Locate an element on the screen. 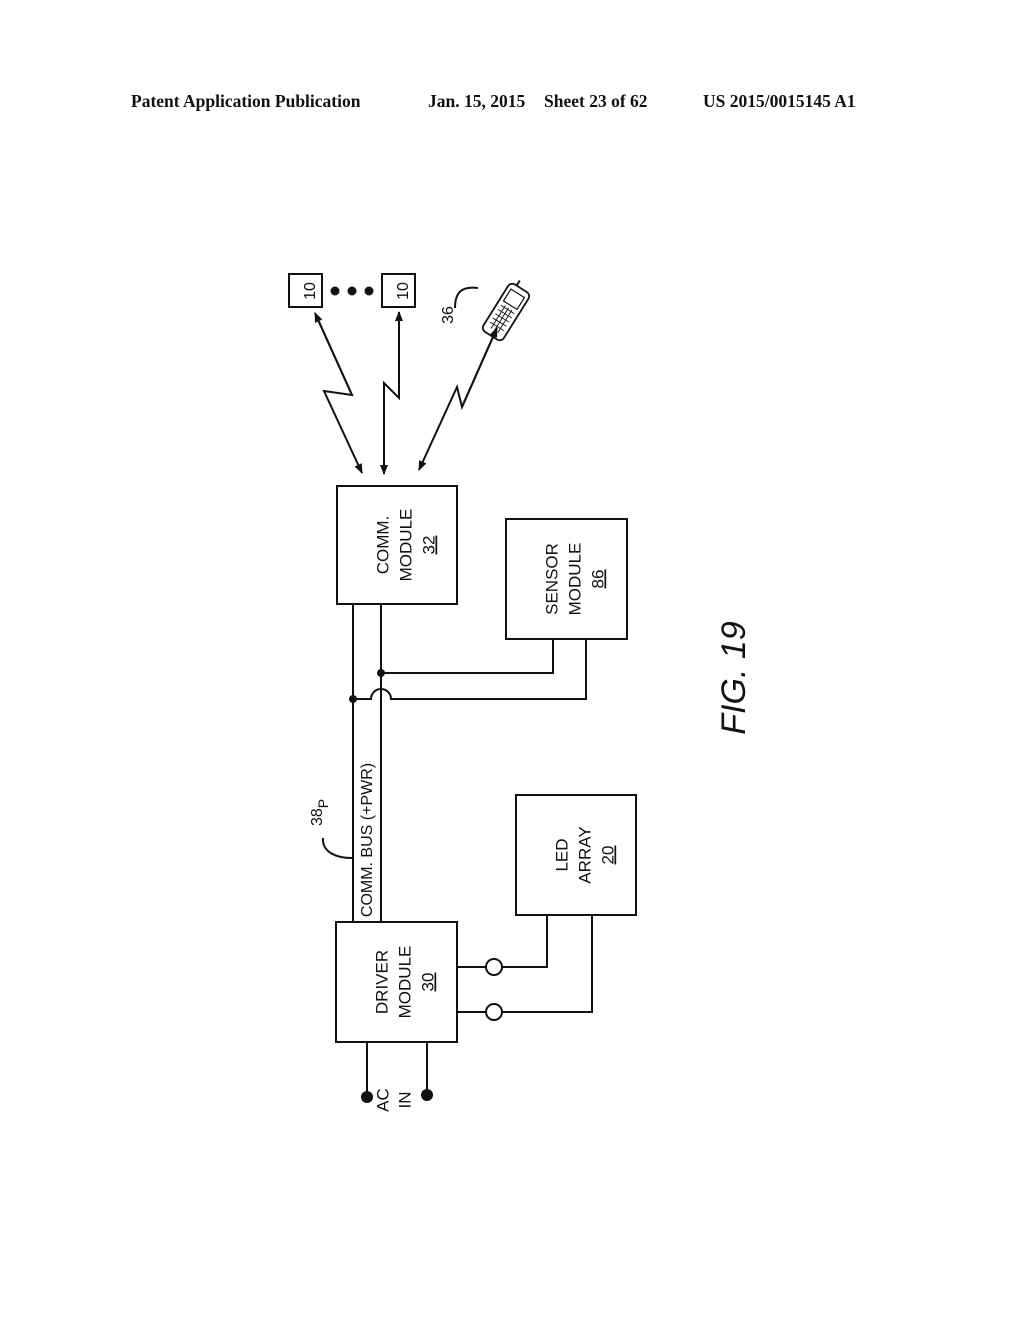  led-array-box: LED ARRAY 20 is located at coordinates (576, 855).